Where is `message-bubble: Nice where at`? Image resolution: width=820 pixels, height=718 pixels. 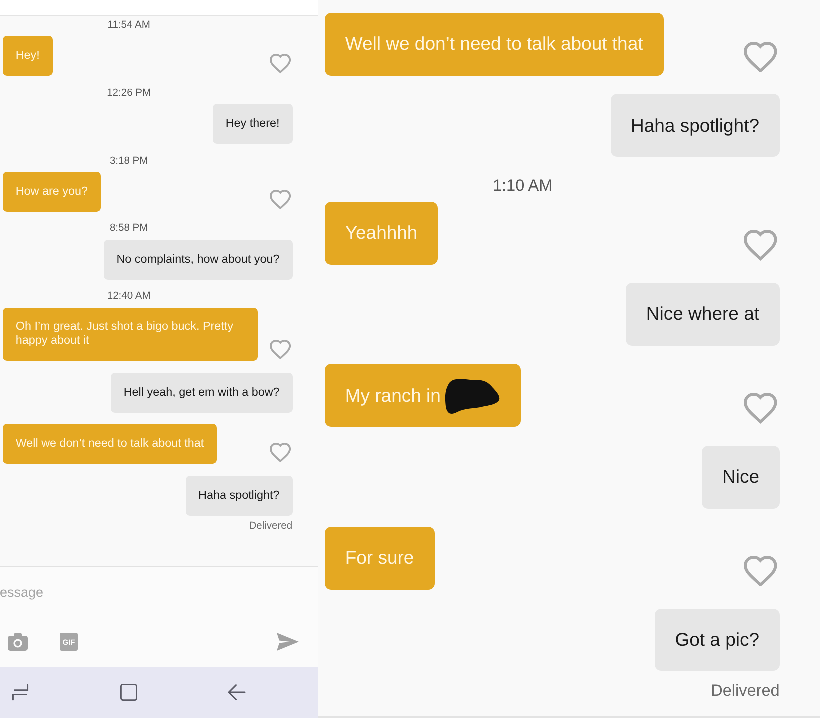 message-bubble: Nice where at is located at coordinates (703, 314).